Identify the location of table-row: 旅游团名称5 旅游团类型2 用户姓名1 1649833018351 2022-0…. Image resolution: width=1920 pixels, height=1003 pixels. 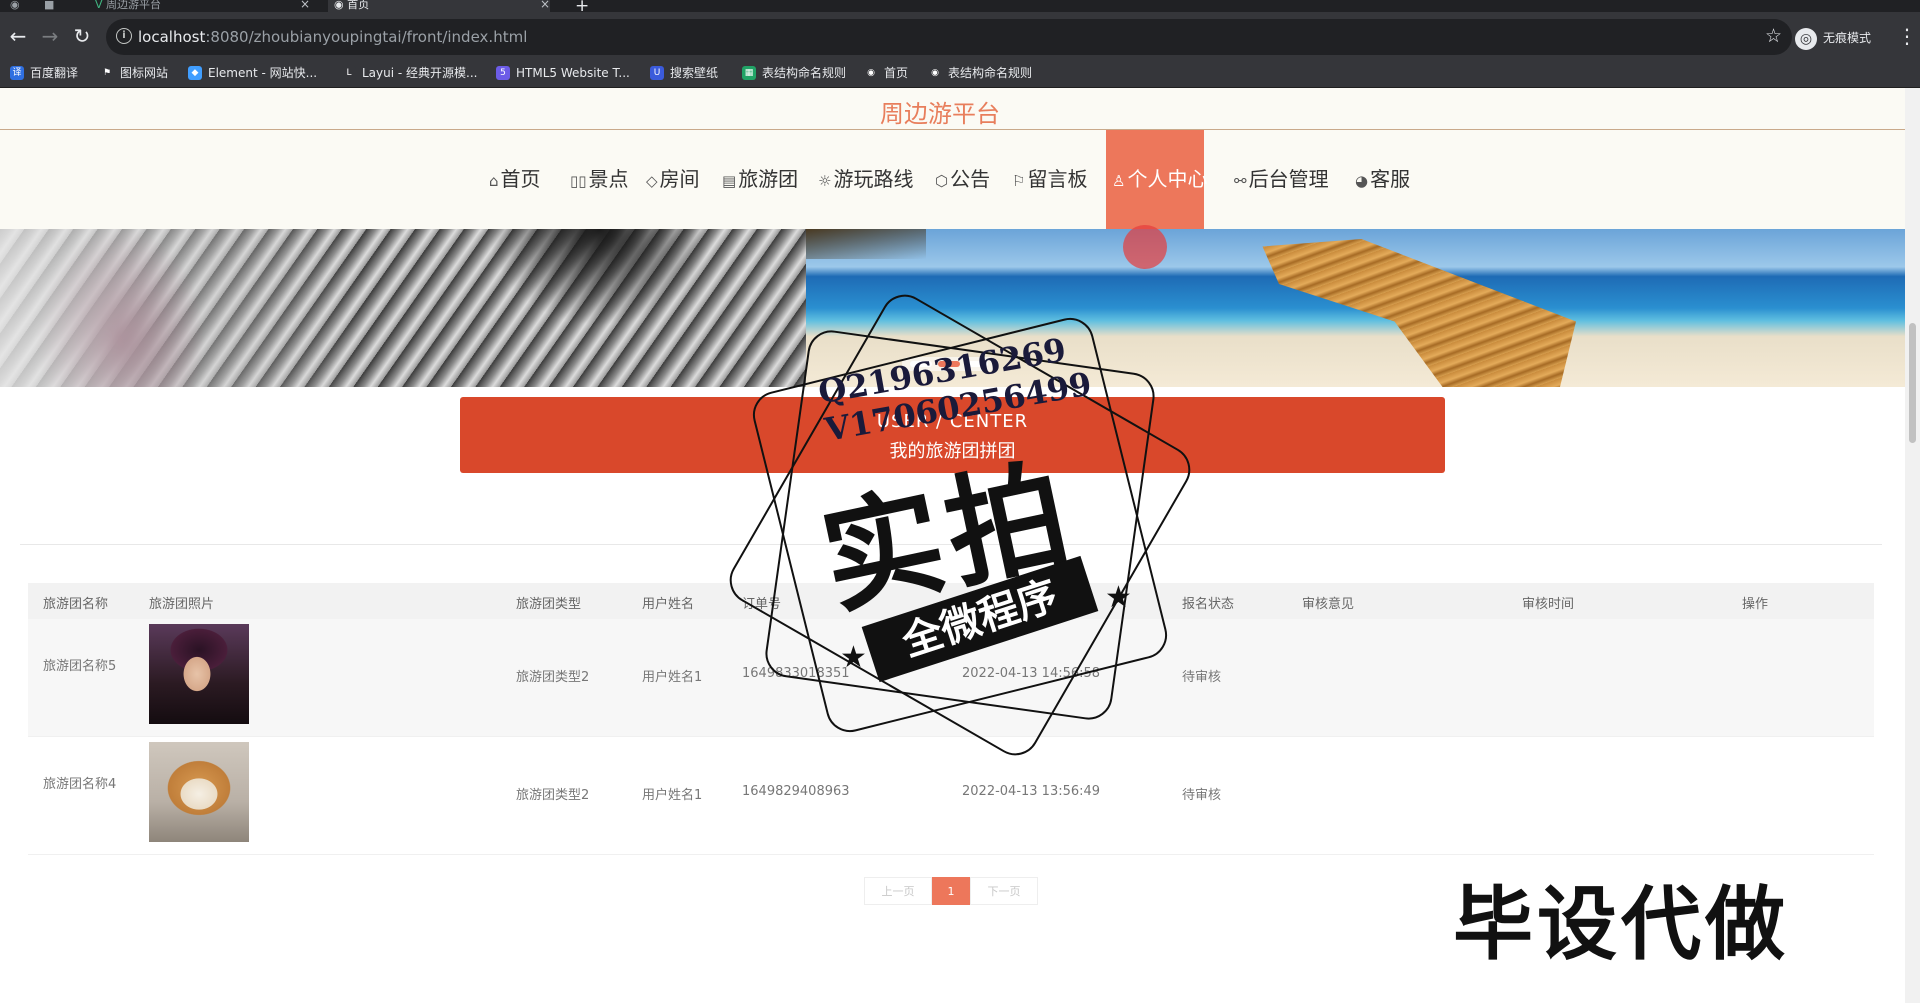
(951, 678).